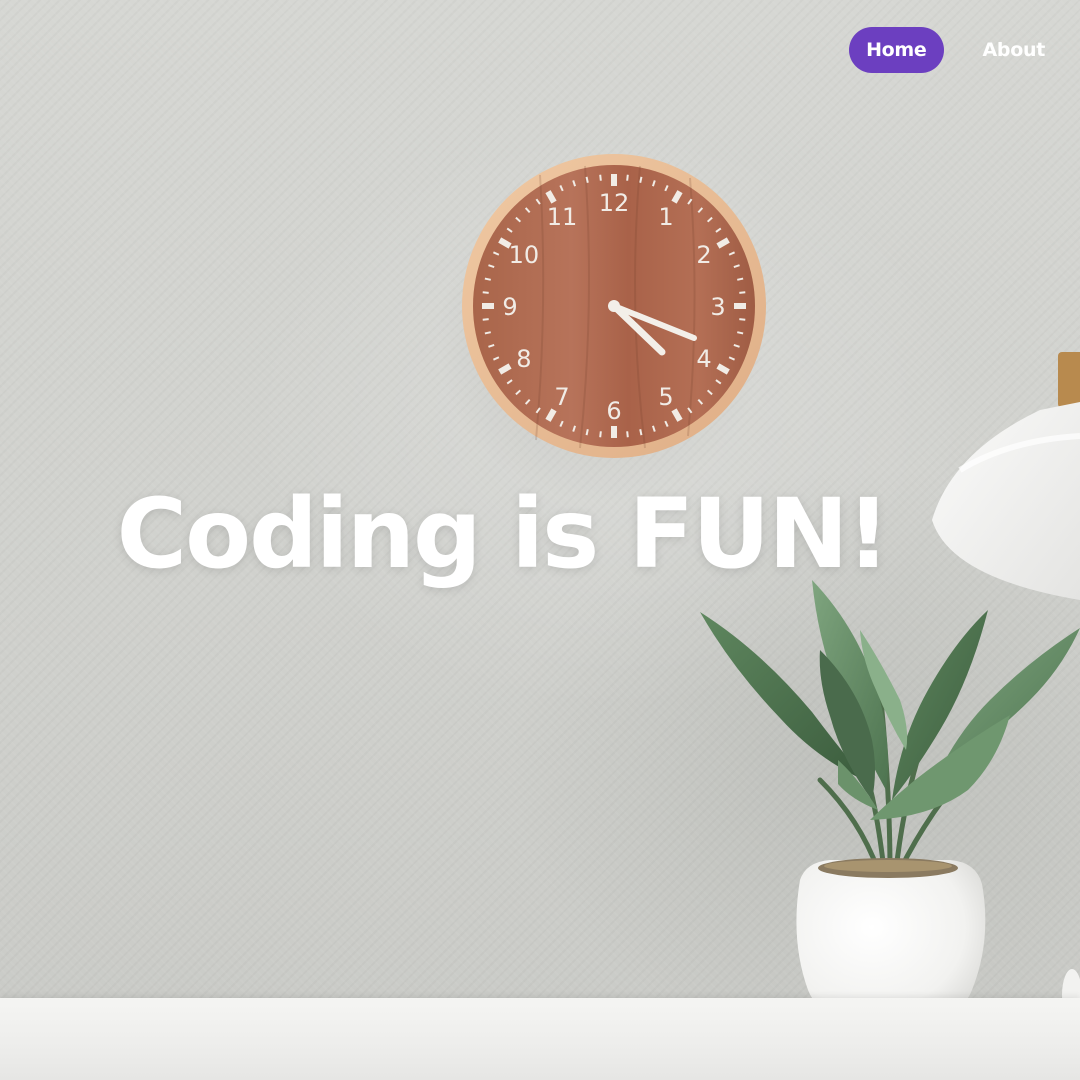  What do you see at coordinates (1014, 50) in the screenshot?
I see `nav-about-link: About` at bounding box center [1014, 50].